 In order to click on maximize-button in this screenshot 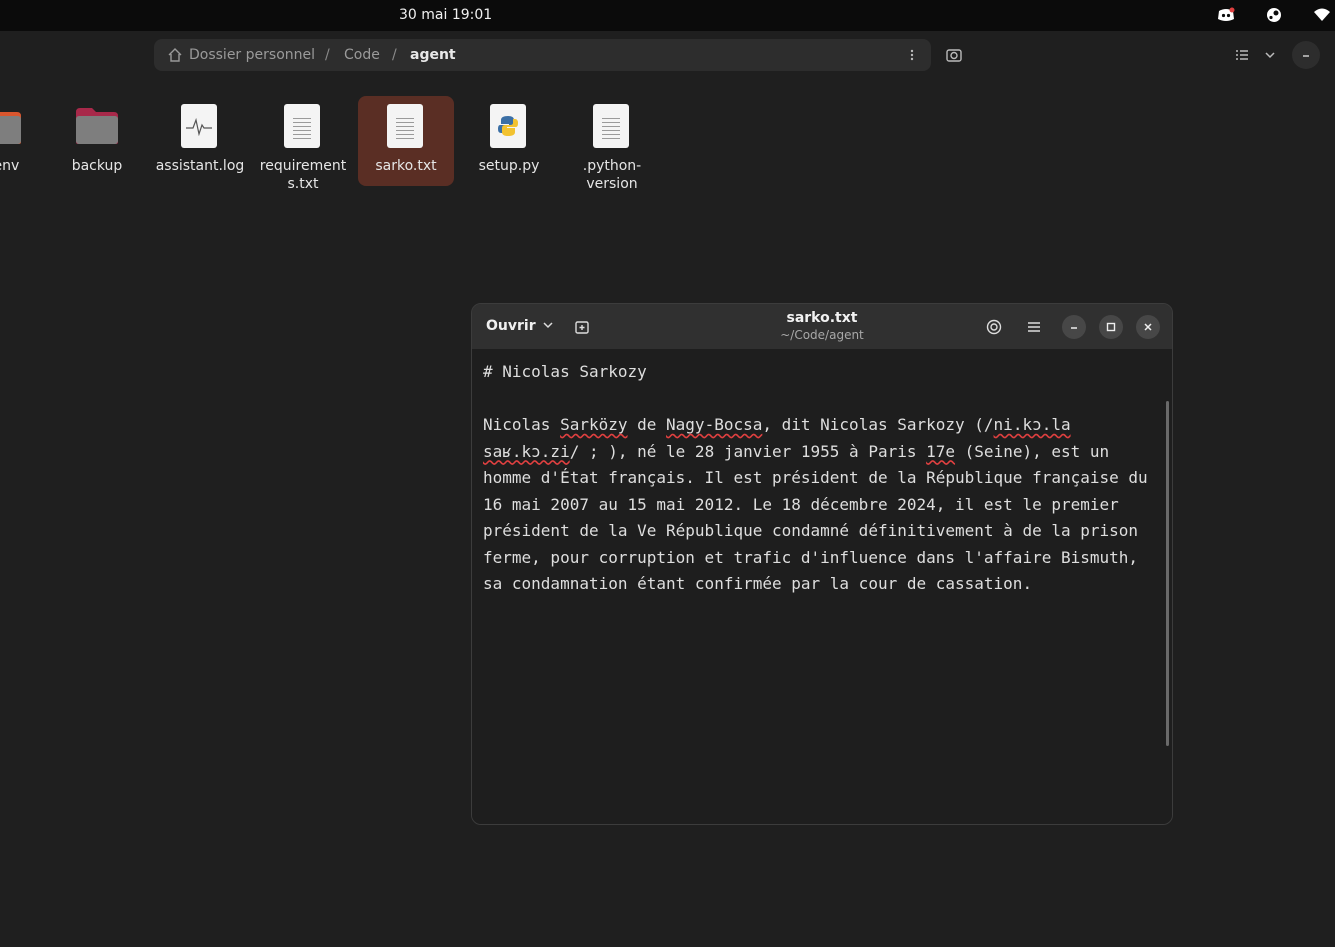, I will do `click(1111, 327)`.